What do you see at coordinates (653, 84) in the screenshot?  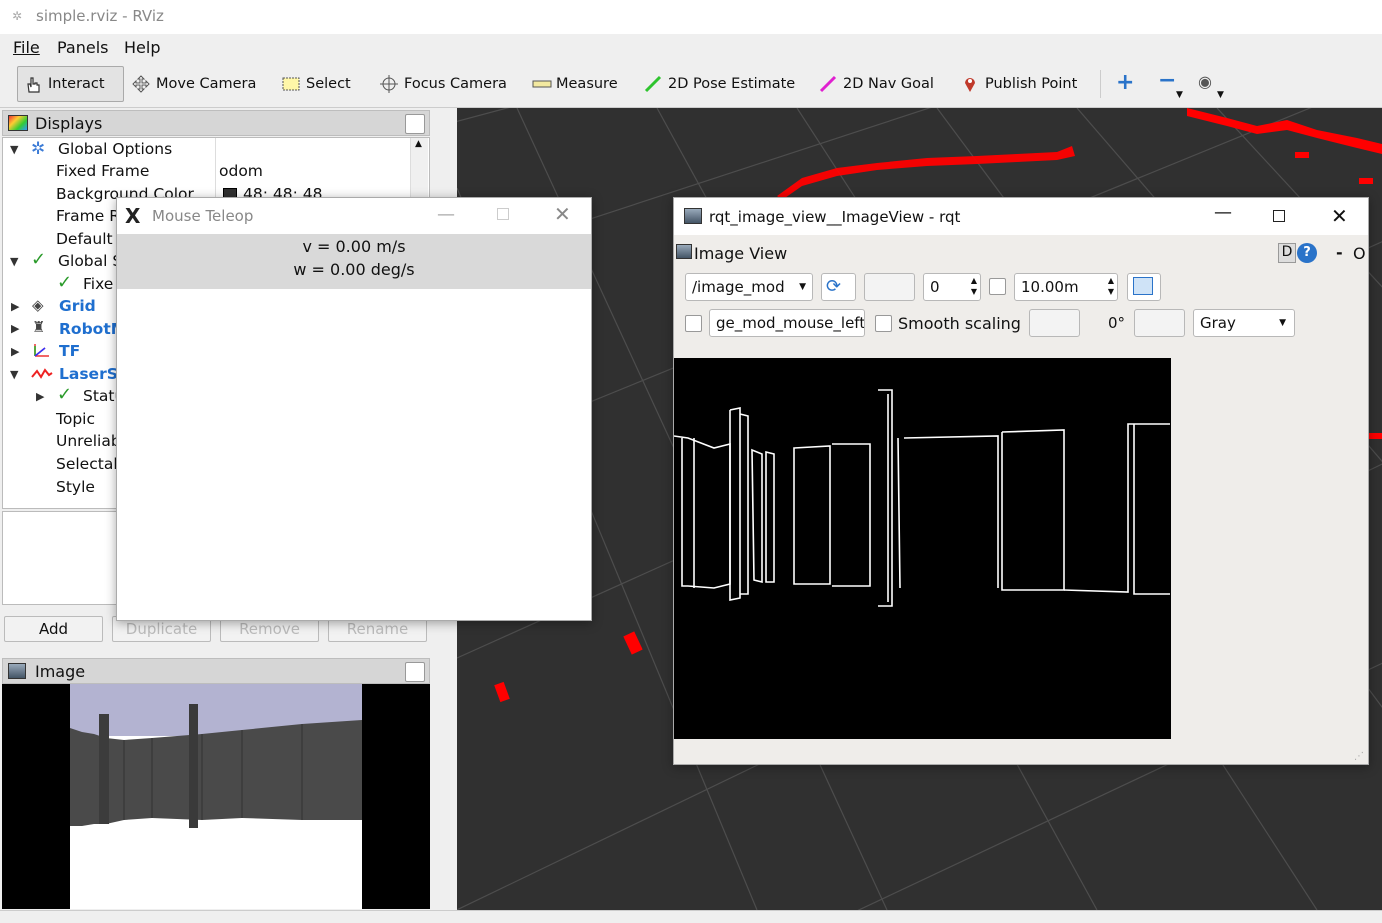 I see `green-arrow-icon` at bounding box center [653, 84].